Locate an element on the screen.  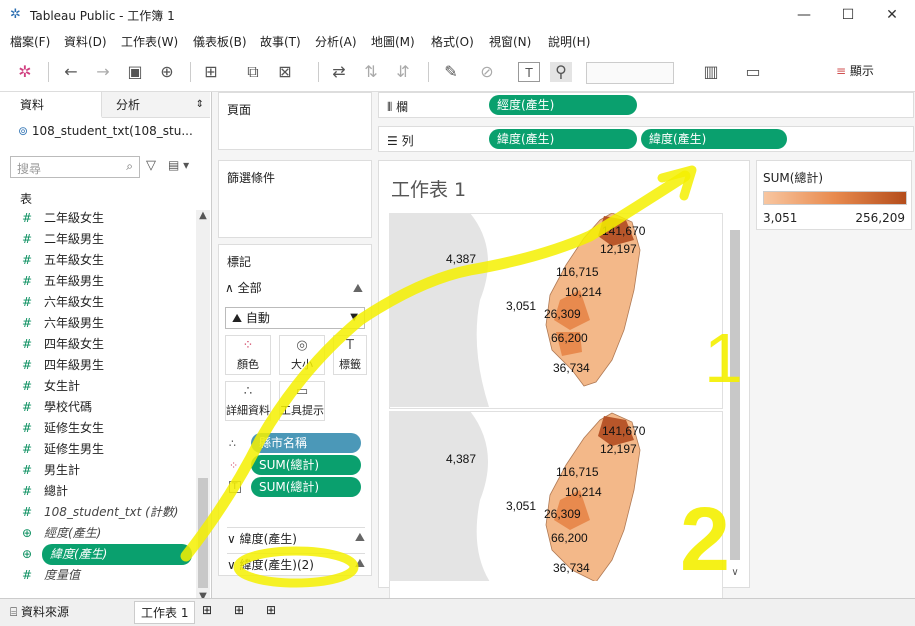
scroll-down-icon: ∨ is located at coordinates (735, 572).